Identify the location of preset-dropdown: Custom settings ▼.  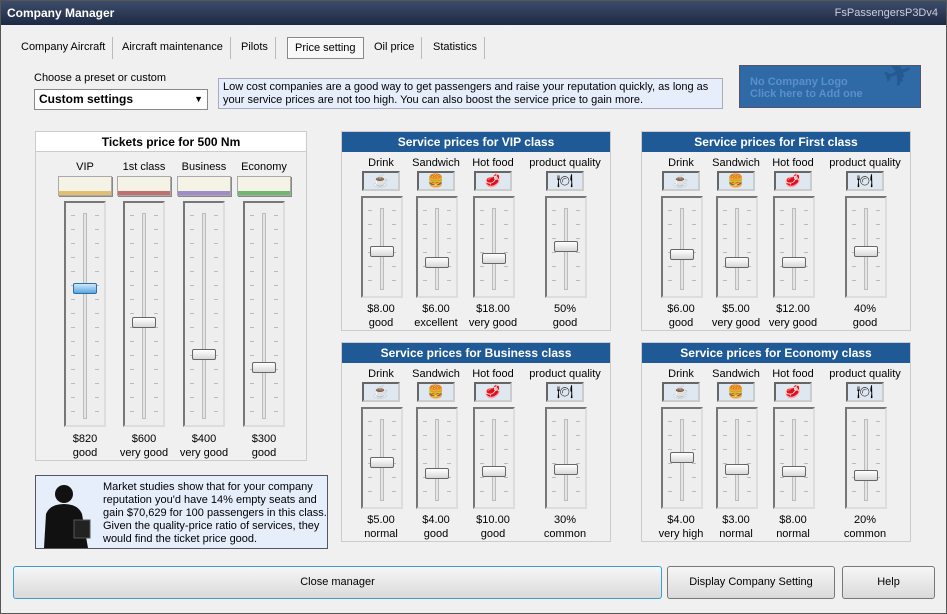
(121, 99).